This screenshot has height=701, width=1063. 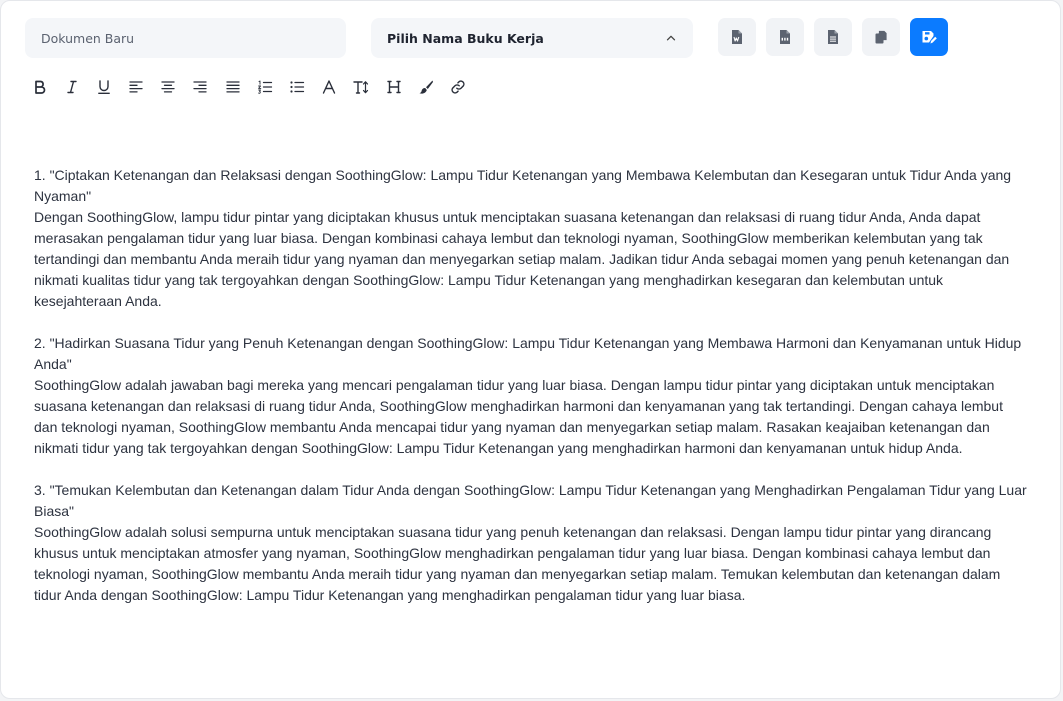 I want to click on underline-button, so click(x=103, y=87).